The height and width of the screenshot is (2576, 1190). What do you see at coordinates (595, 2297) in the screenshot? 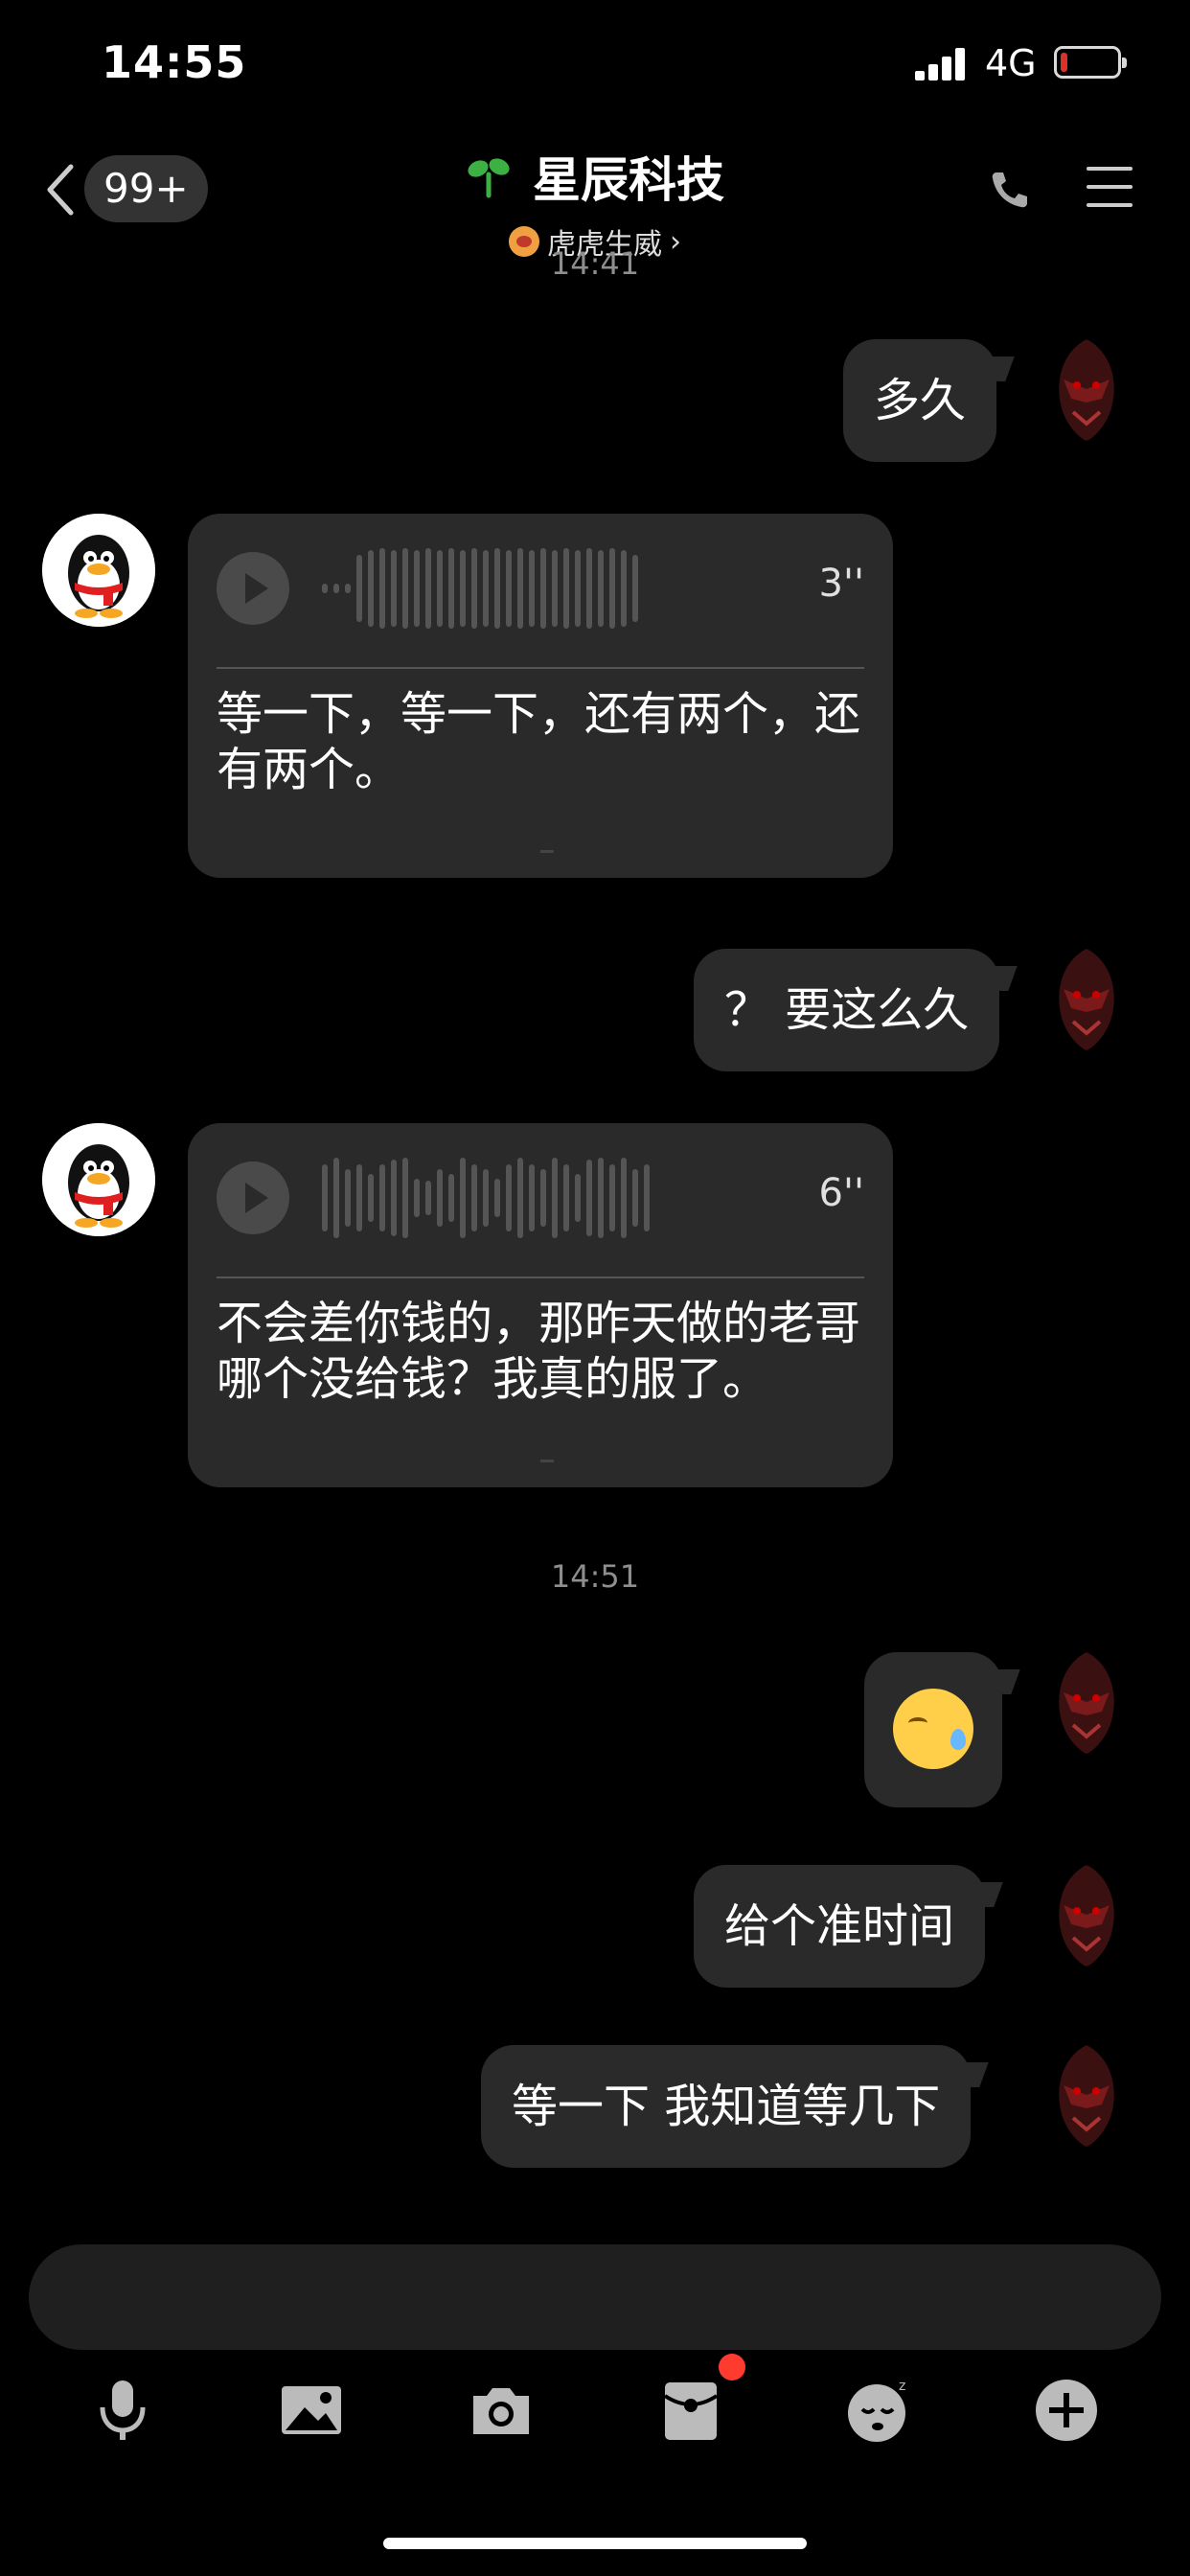
I see `message-input` at bounding box center [595, 2297].